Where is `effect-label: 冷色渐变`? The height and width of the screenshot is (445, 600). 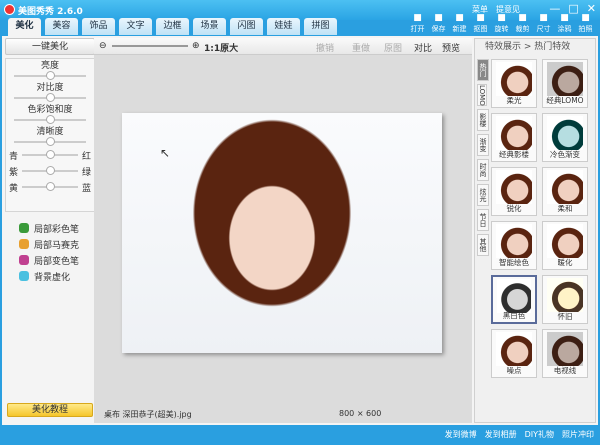 effect-label: 冷色渐变 is located at coordinates (565, 154).